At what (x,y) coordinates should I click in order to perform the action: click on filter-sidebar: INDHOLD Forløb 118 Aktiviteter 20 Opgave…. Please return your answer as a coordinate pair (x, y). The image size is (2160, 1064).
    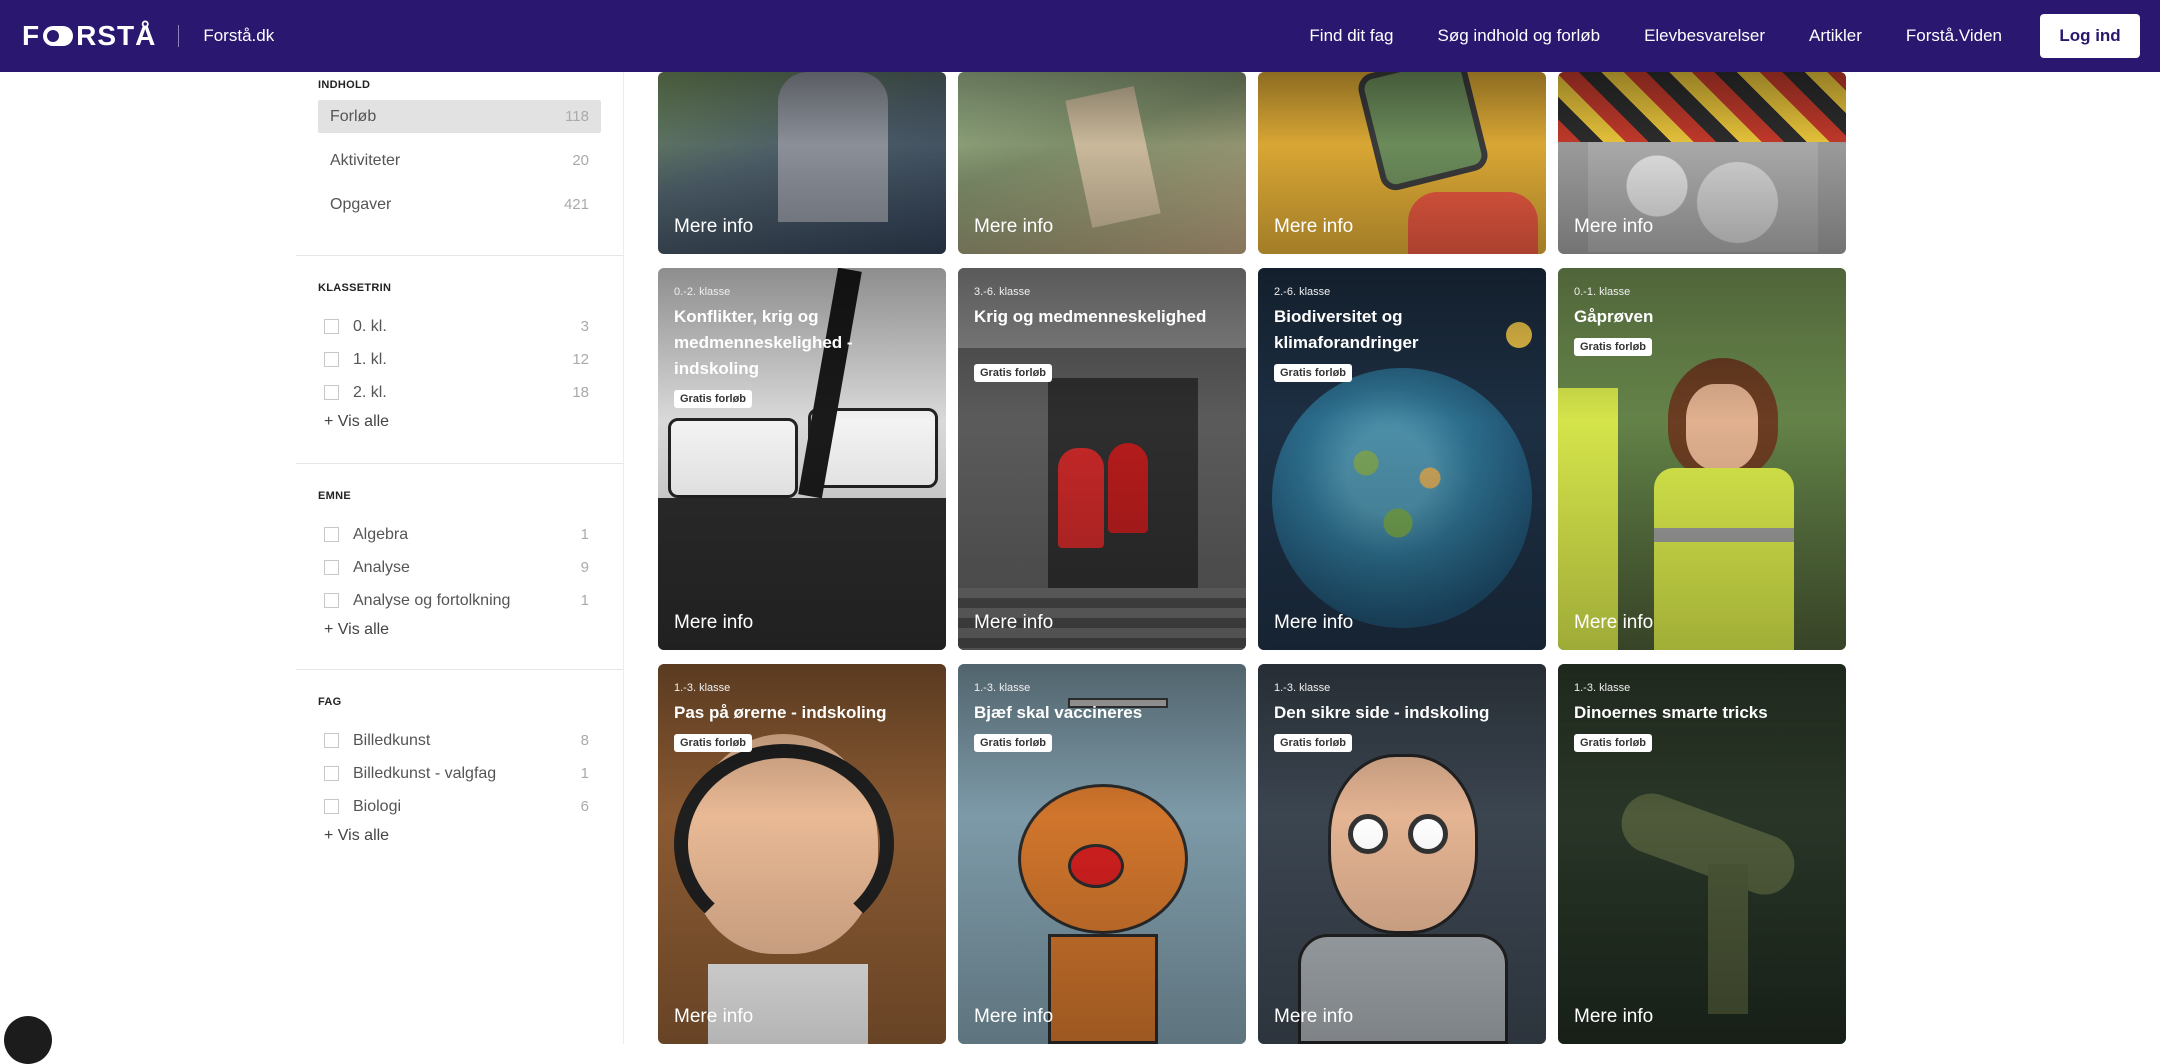
    Looking at the image, I should click on (460, 558).